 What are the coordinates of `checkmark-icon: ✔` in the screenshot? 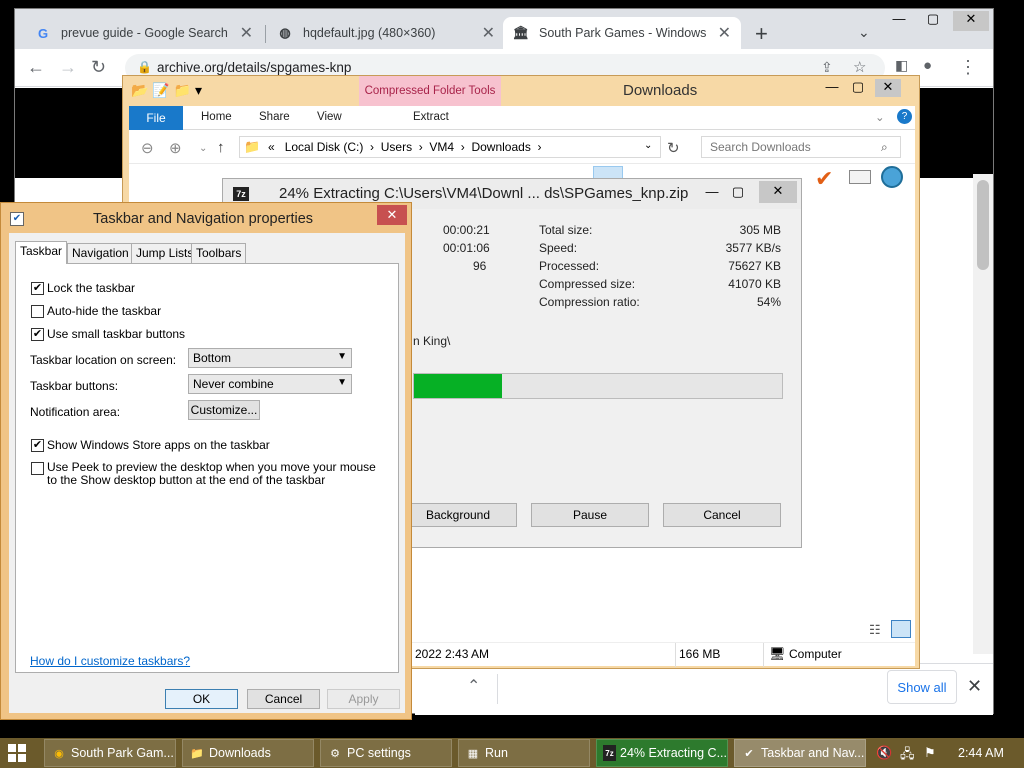 It's located at (824, 179).